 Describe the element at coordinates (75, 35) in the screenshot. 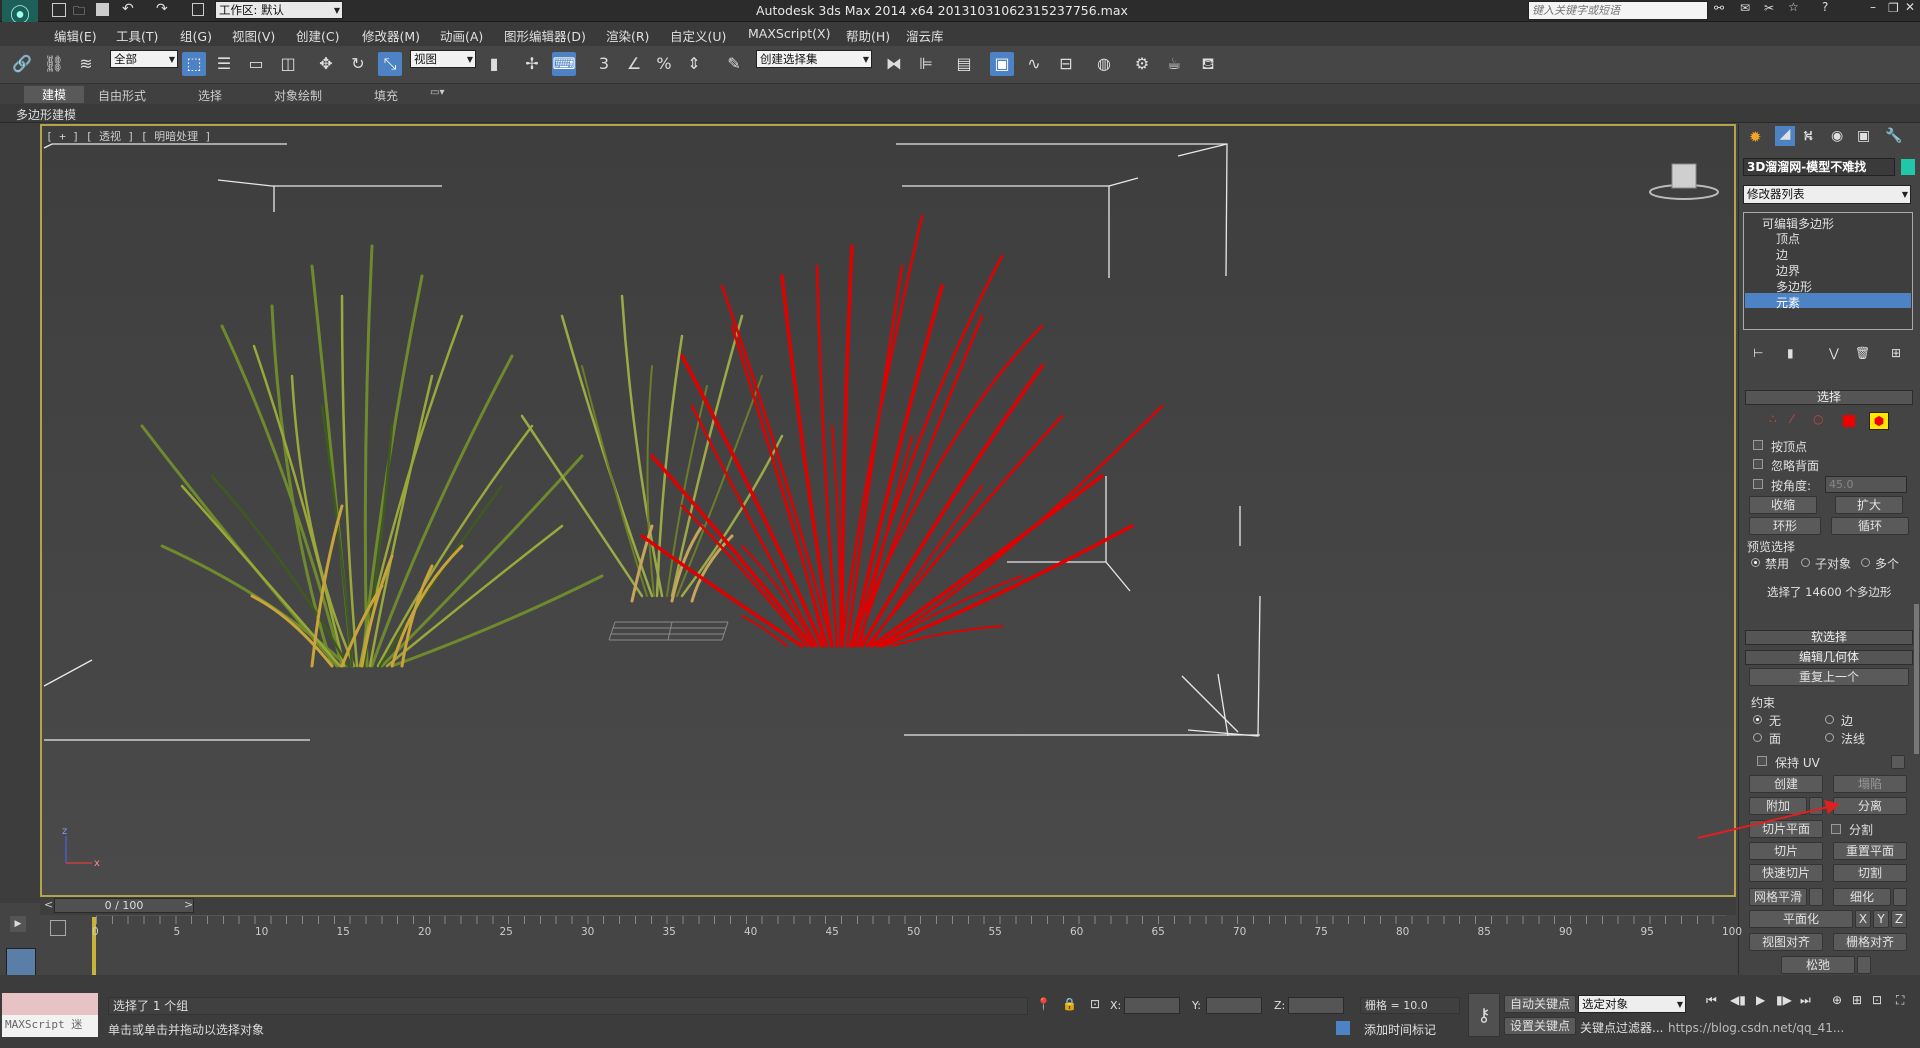

I see `menu-edit: 编辑(E)` at that location.